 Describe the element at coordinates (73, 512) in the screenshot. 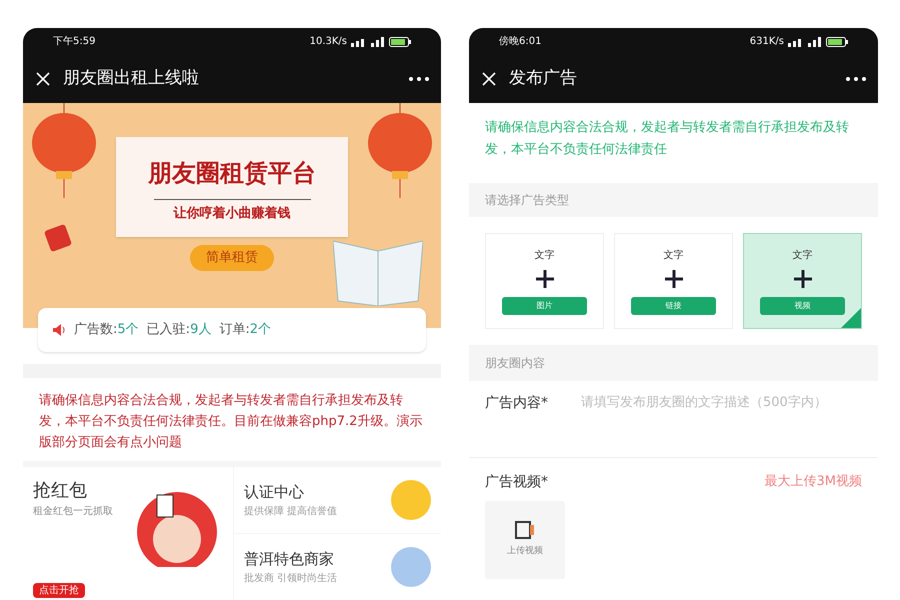

I see `promo-subtitle: 租金红包一元抓取` at that location.